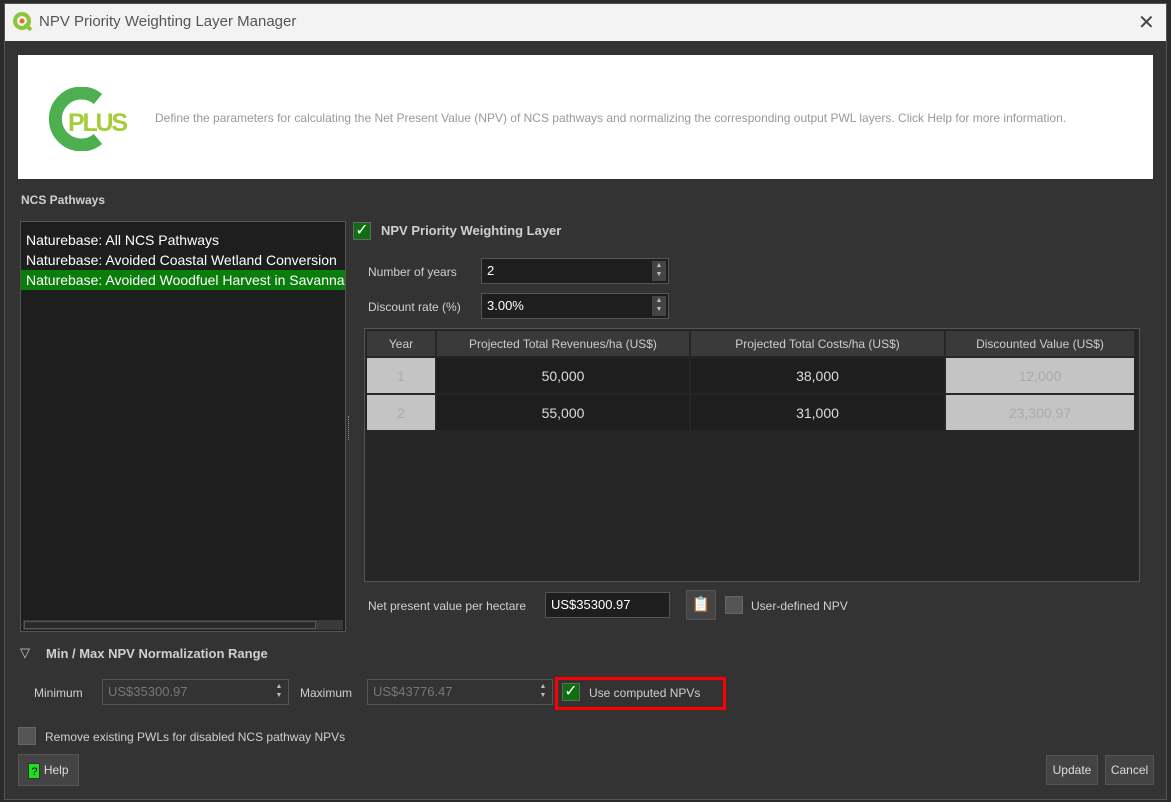 This screenshot has width=1171, height=802. Describe the element at coordinates (58, 693) in the screenshot. I see `minimum-label: Minimum` at that location.